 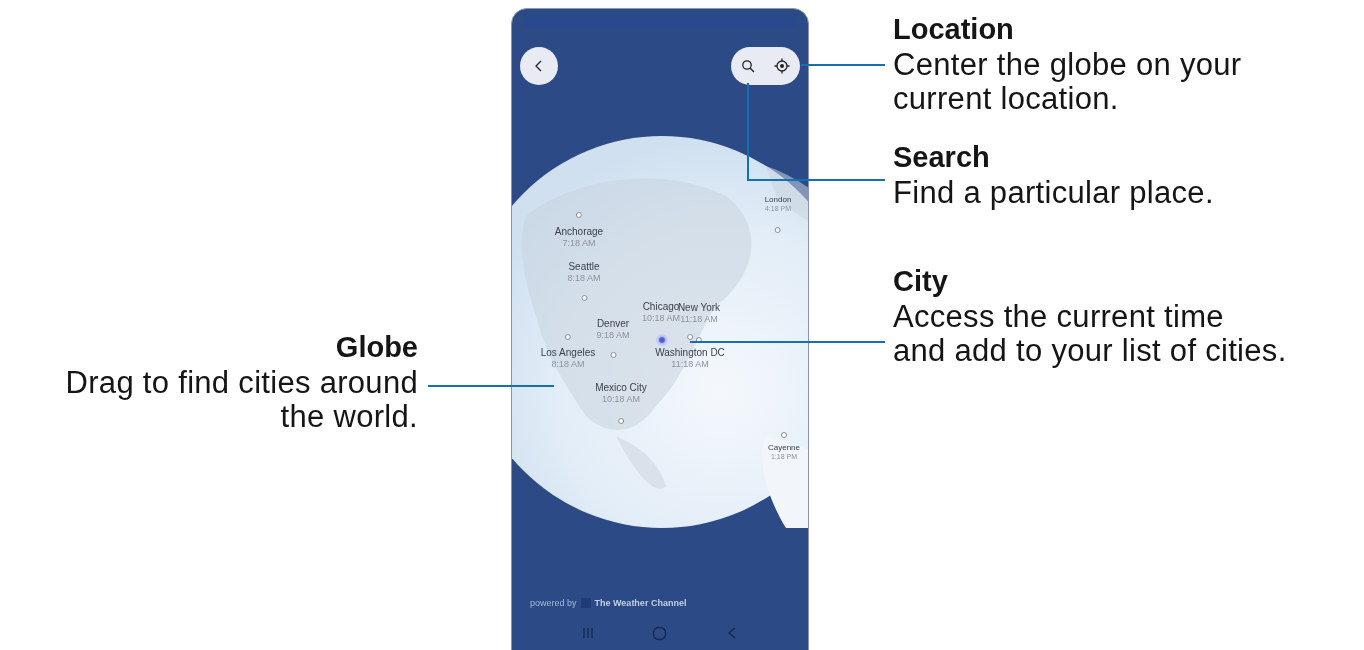 I want to click on city-name: Denver, so click(x=613, y=324).